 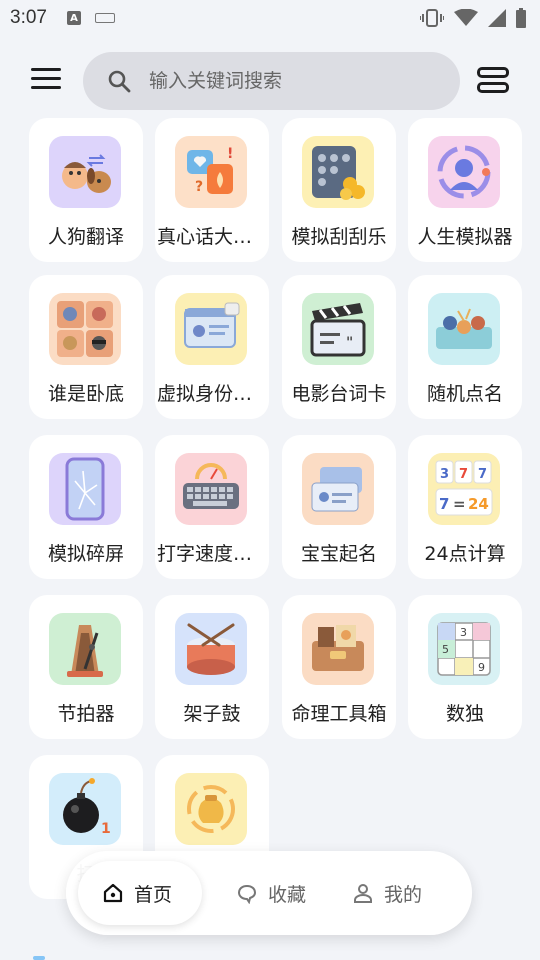 What do you see at coordinates (287, 894) in the screenshot?
I see `nav-favorites-label: 收藏` at bounding box center [287, 894].